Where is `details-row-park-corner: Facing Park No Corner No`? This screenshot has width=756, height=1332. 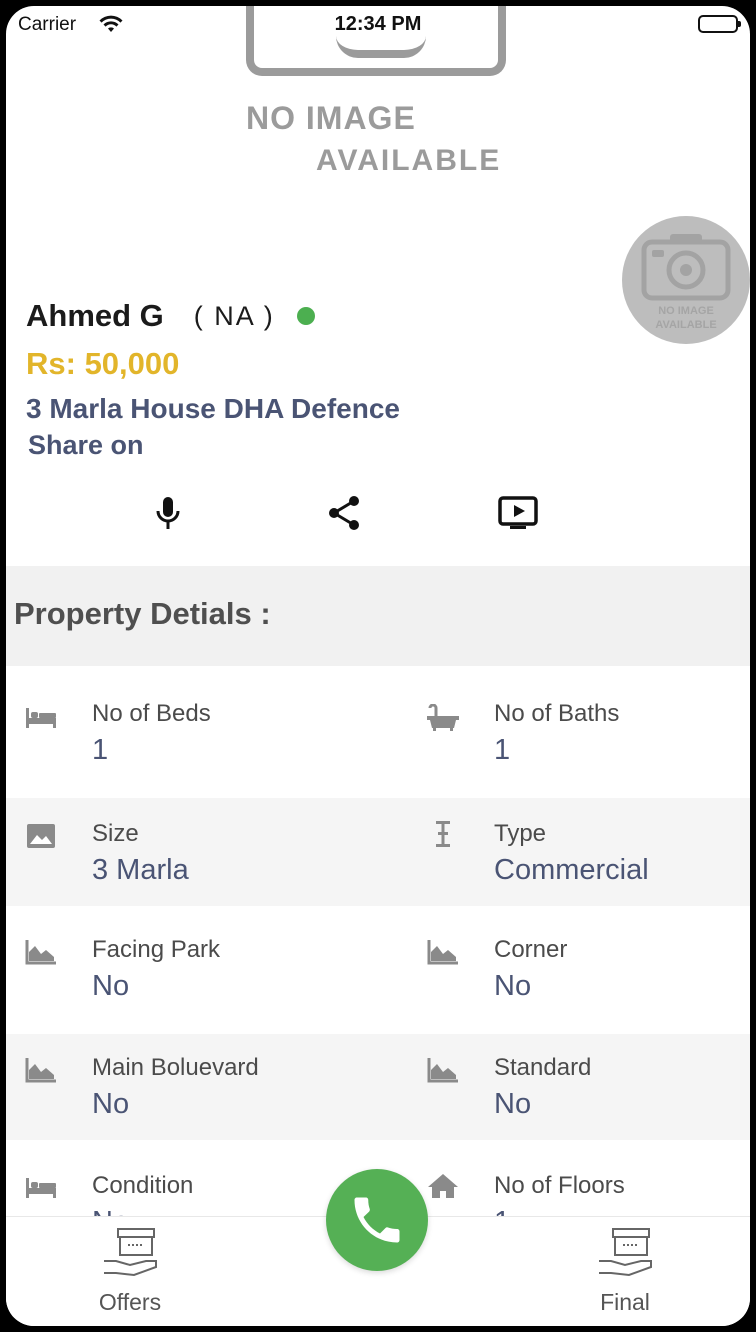
details-row-park-corner: Facing Park No Corner No is located at coordinates (378, 970).